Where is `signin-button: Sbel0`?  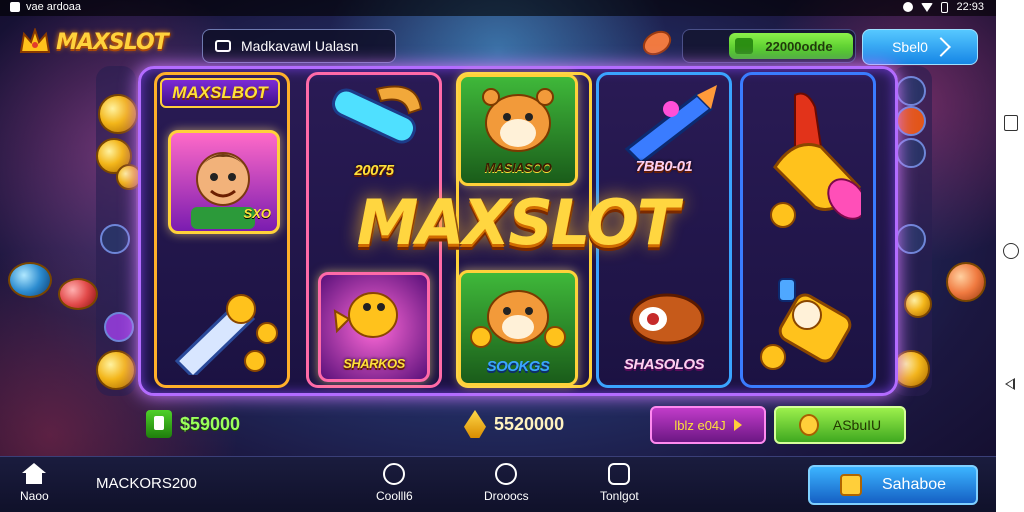 signin-button: Sbel0 is located at coordinates (920, 47).